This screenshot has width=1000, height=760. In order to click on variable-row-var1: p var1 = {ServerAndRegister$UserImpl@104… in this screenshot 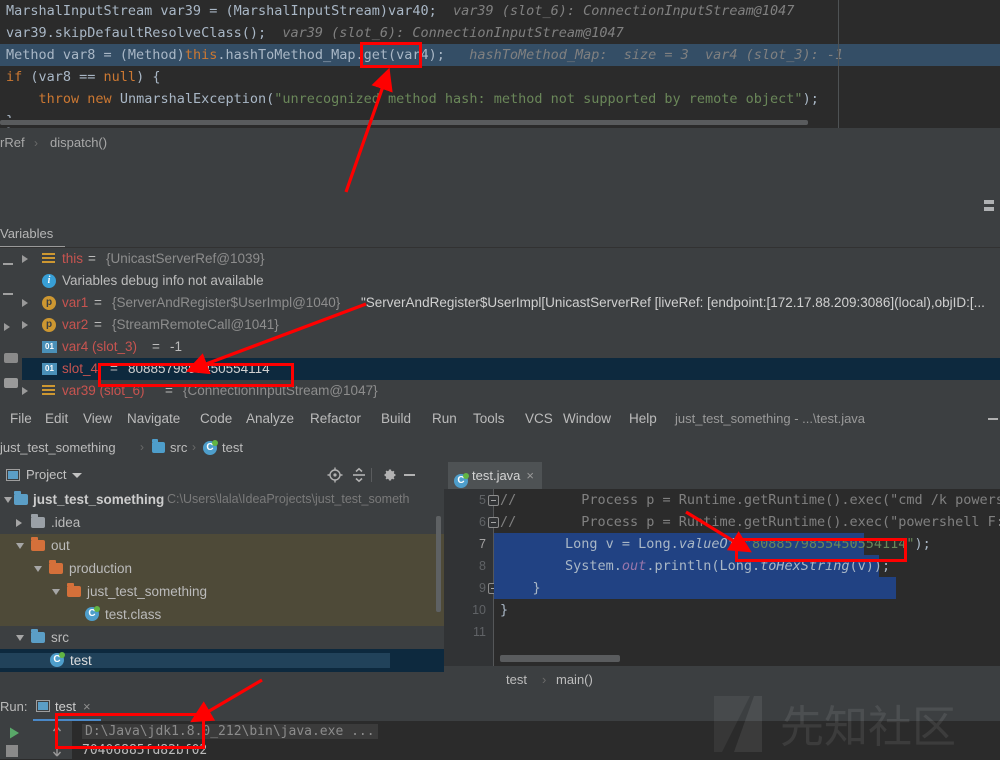, I will do `click(511, 303)`.